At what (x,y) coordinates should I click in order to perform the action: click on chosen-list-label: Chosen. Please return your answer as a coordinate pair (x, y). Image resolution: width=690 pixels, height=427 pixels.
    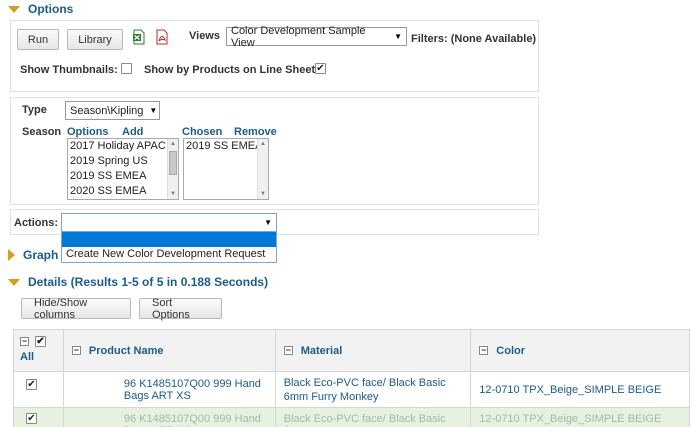
    Looking at the image, I should click on (202, 132).